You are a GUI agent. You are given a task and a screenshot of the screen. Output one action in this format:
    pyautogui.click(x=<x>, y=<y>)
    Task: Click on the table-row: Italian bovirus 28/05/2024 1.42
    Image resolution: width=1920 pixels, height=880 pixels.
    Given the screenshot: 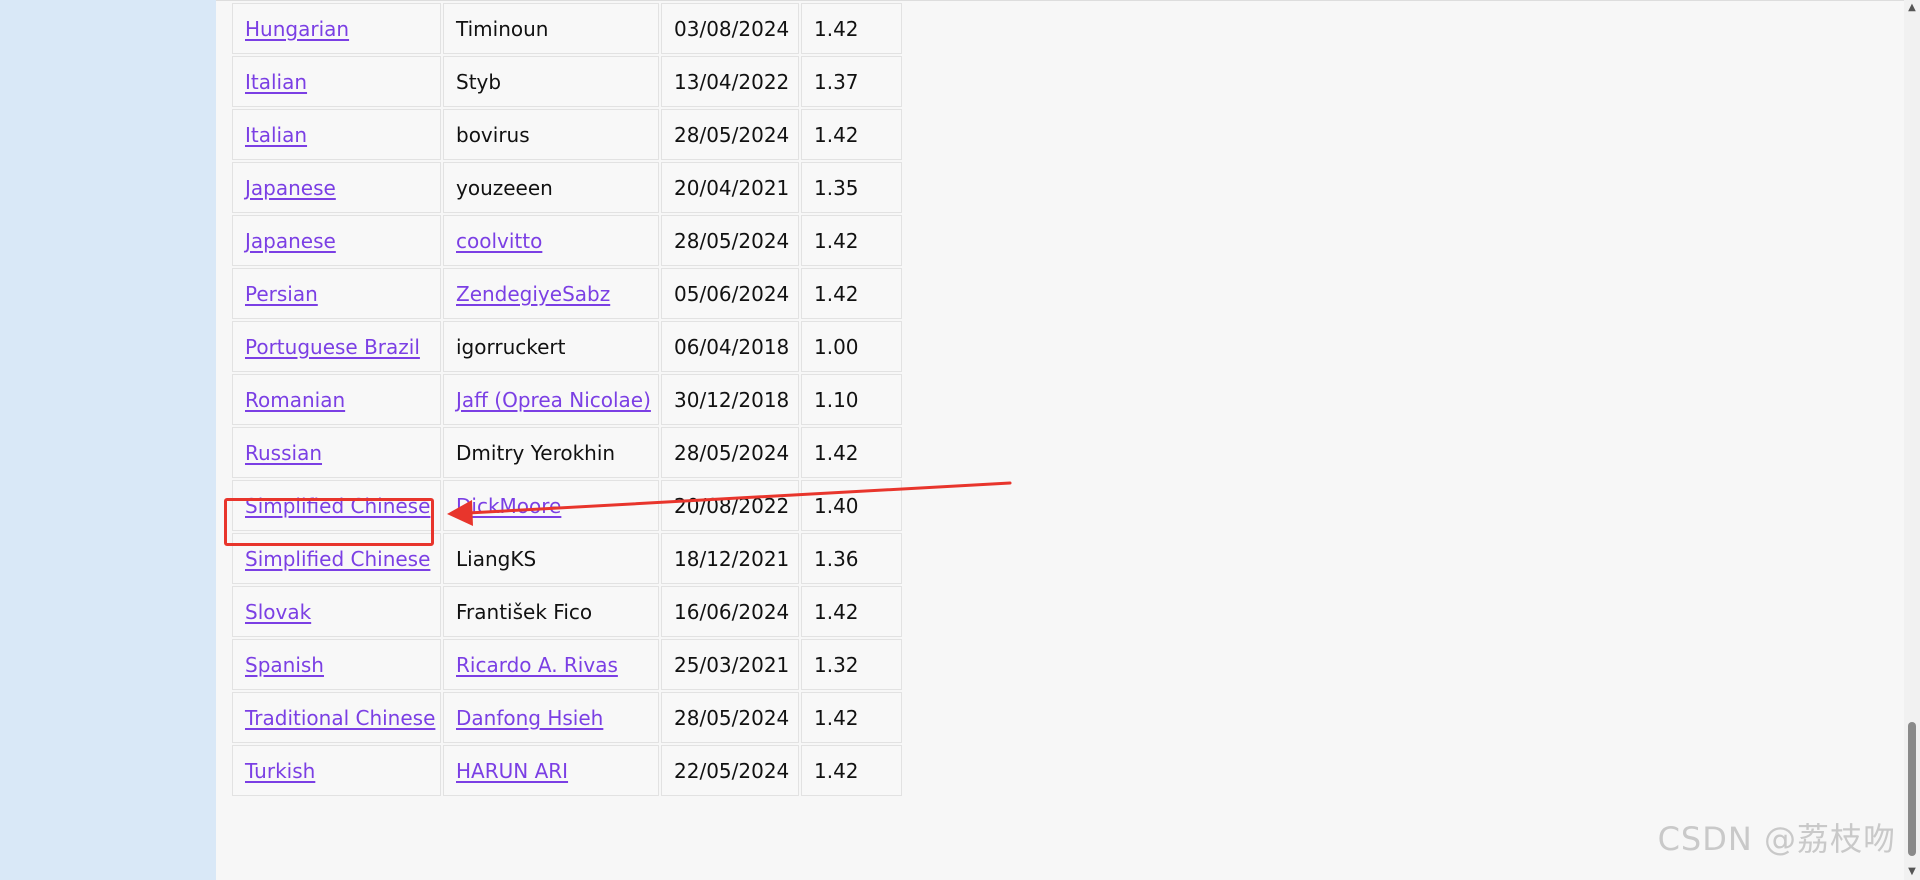 What is the action you would take?
    pyautogui.click(x=567, y=134)
    